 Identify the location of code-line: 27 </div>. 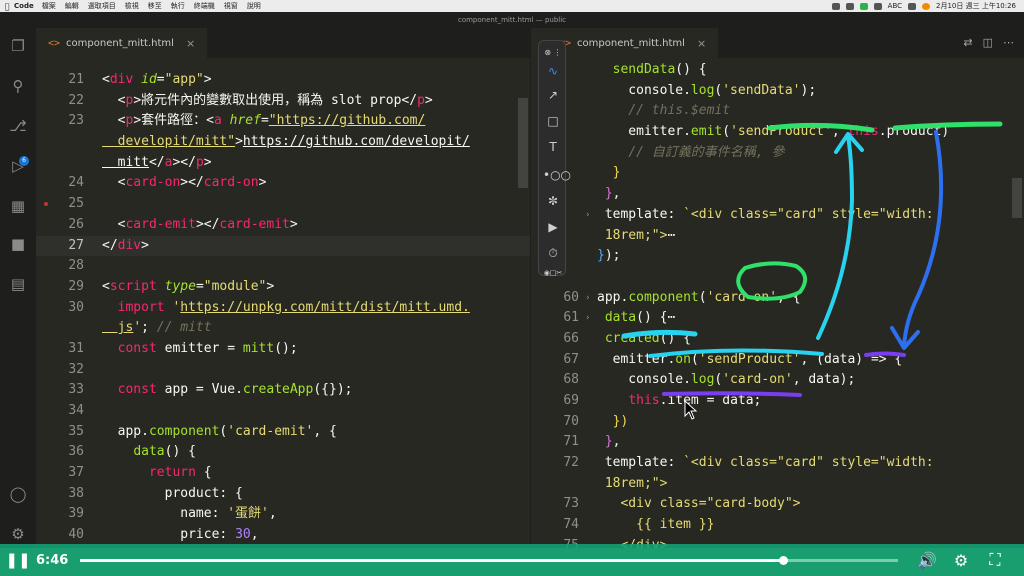
(283, 246).